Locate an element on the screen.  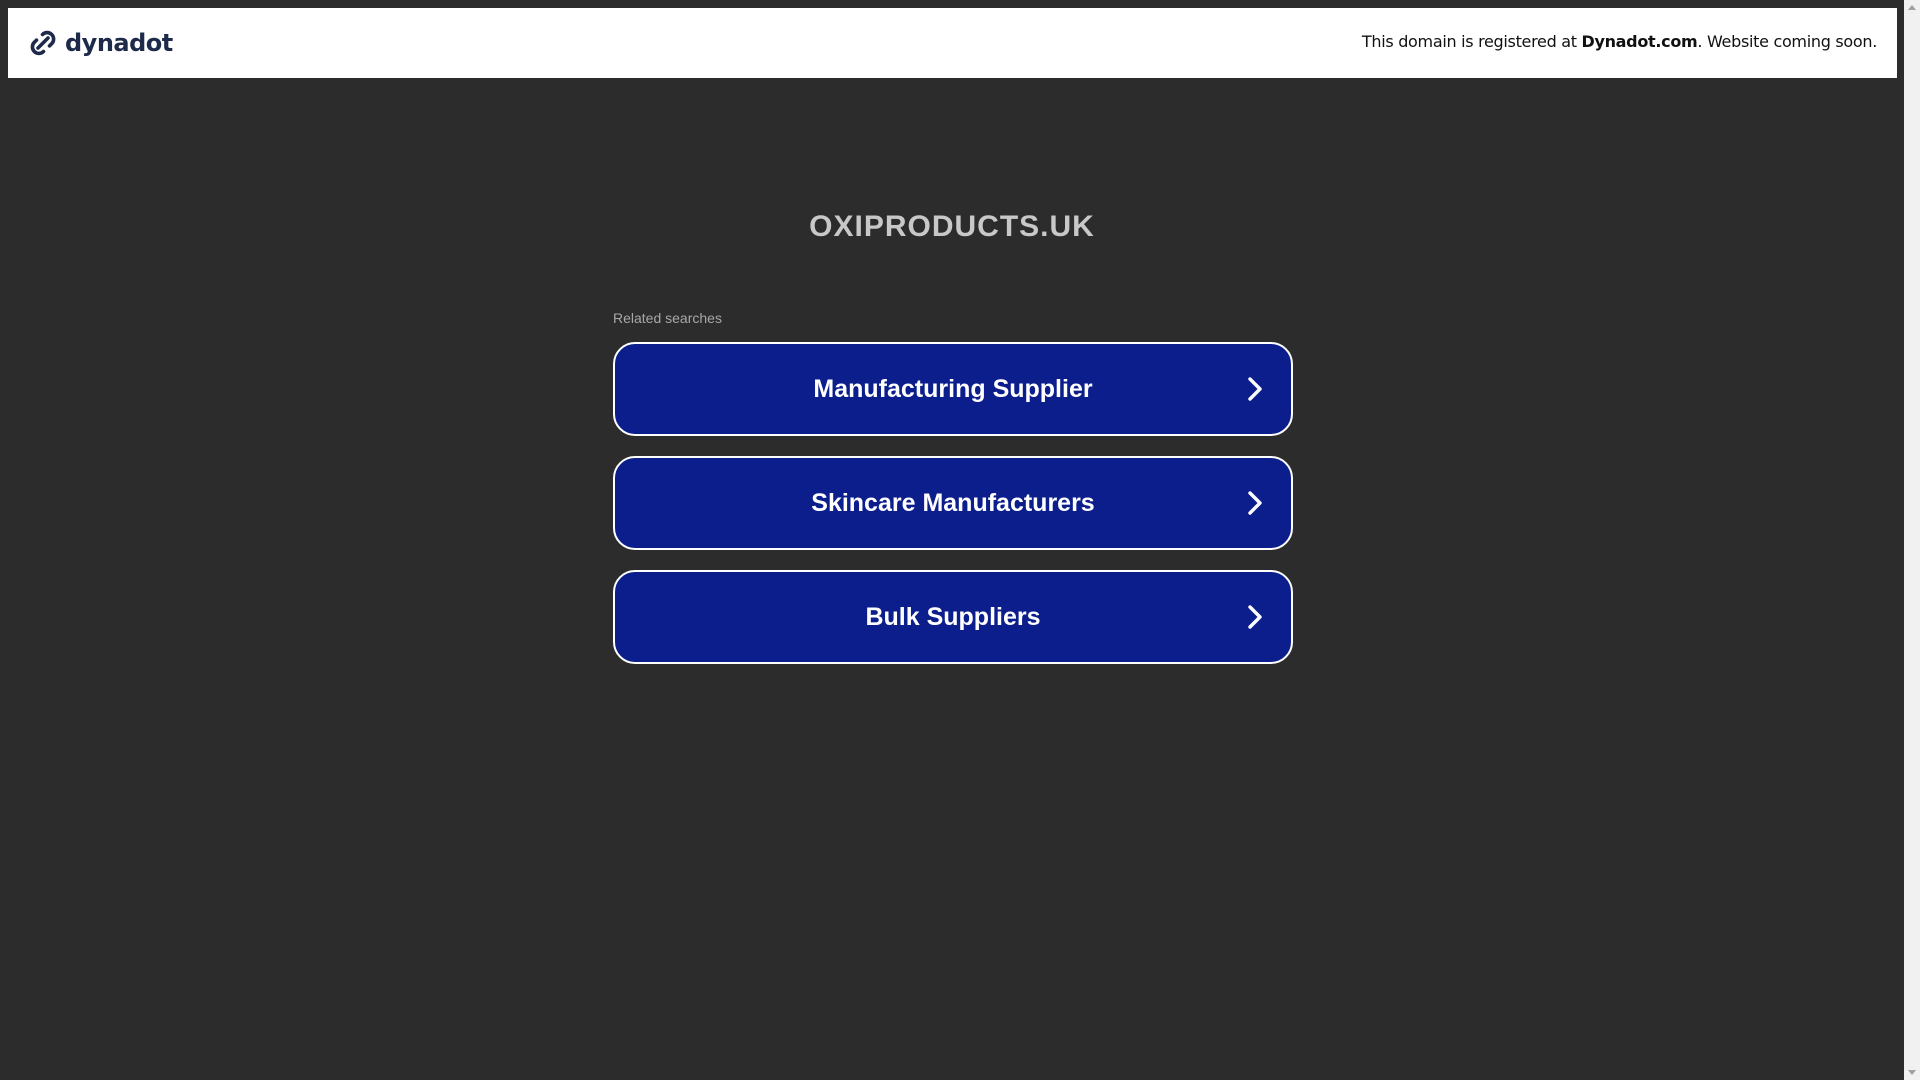
related-searches-label: Related searches is located at coordinates (667, 318).